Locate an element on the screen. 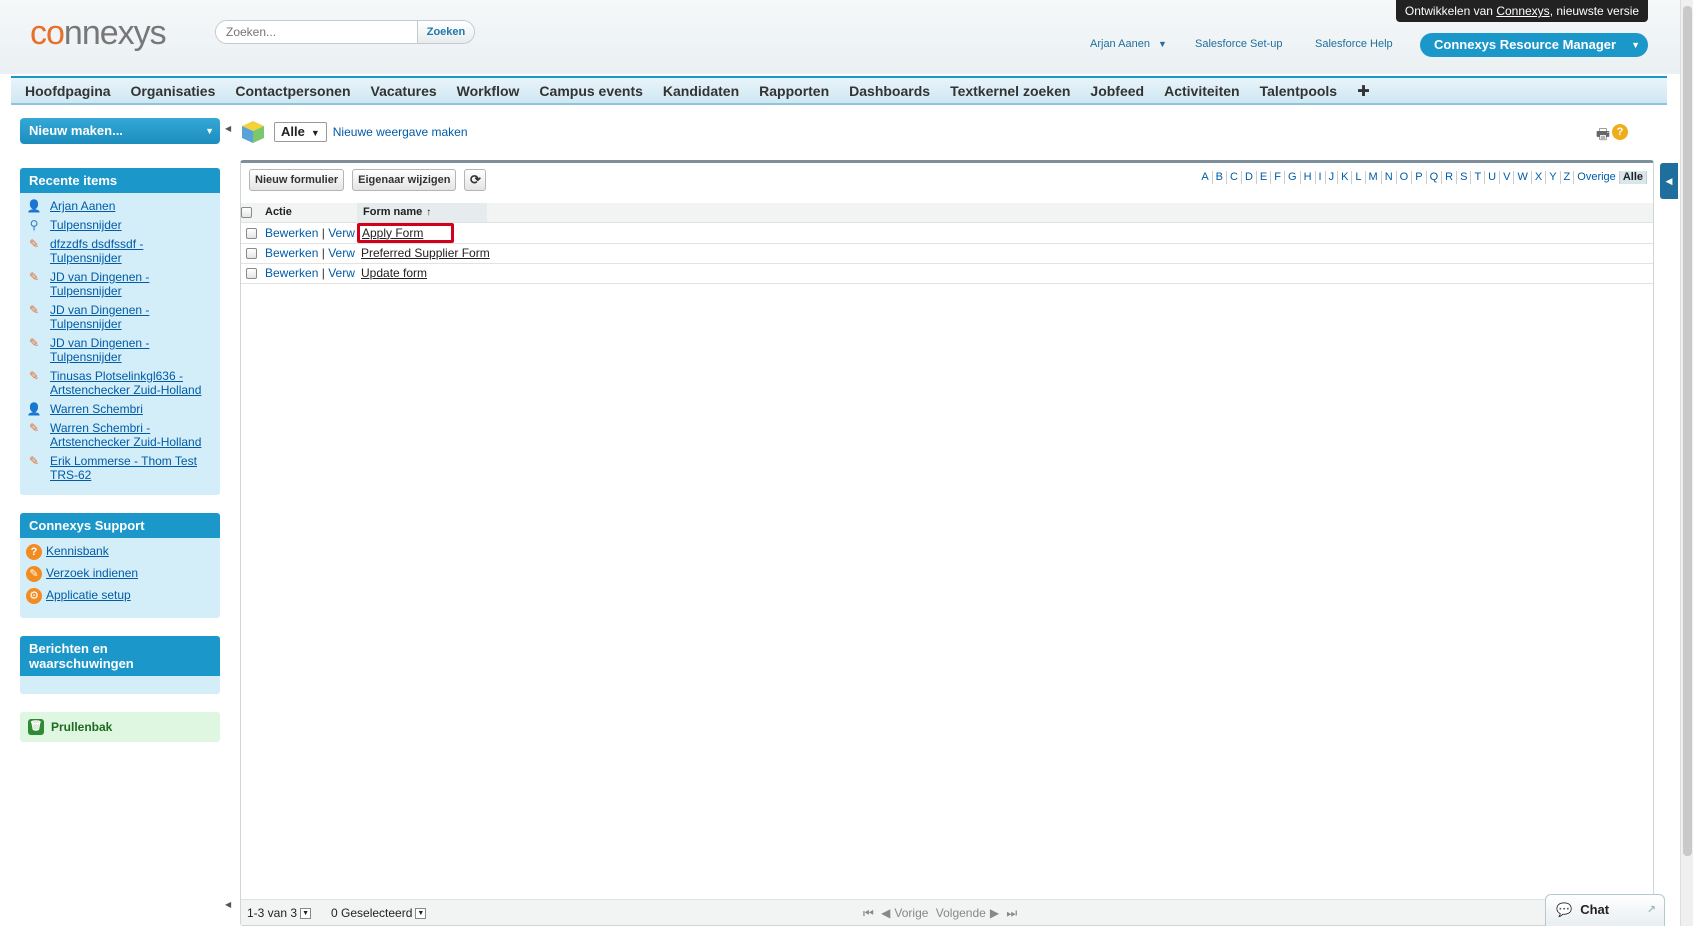 The width and height of the screenshot is (1693, 926). messages-title: Berichten en waarschuwingen is located at coordinates (120, 656).